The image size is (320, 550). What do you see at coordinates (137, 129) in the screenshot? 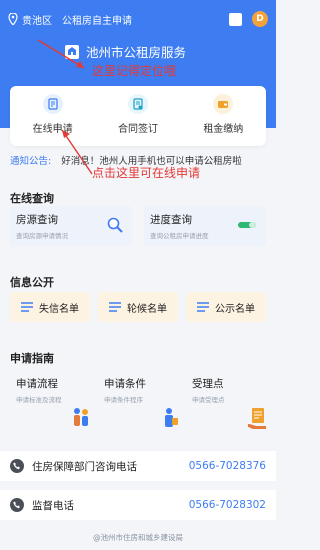
I see `service-label: 合同签订` at bounding box center [137, 129].